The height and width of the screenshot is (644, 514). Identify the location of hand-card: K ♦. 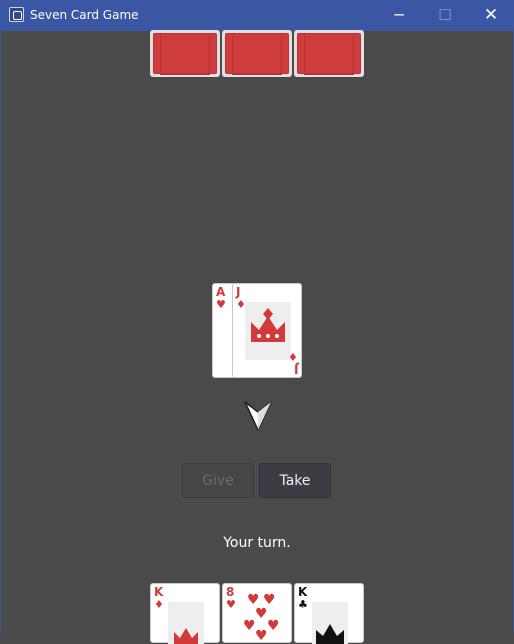
(185, 613).